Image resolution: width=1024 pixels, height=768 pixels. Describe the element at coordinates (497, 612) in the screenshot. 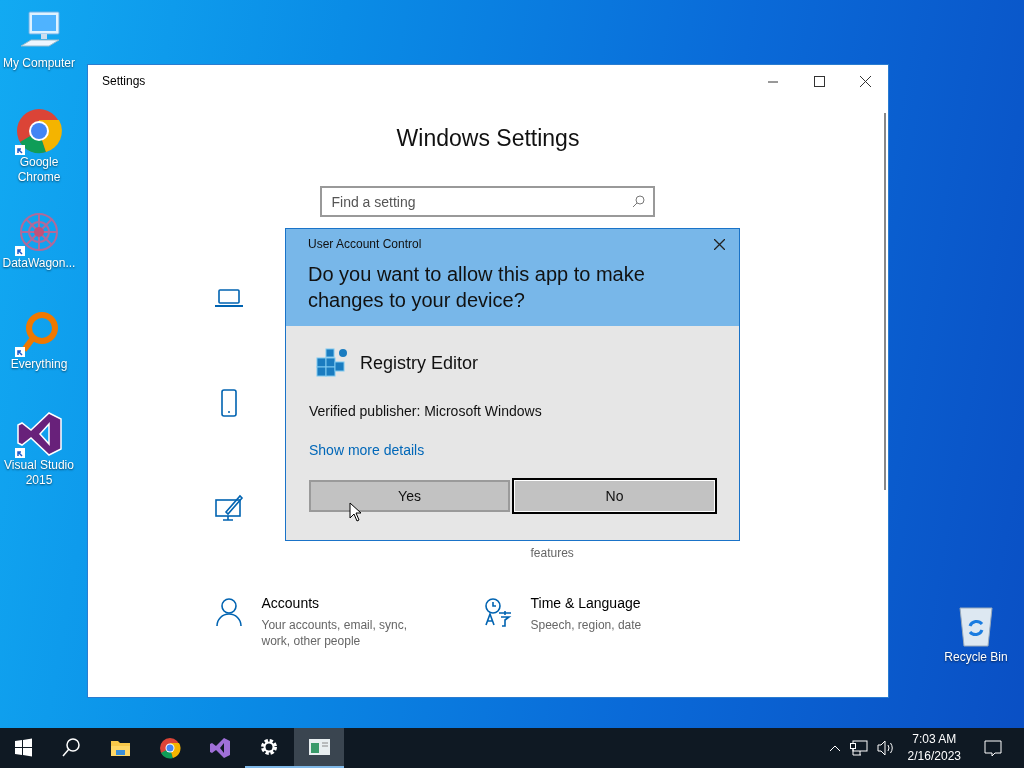

I see `clock-letters-icon` at that location.